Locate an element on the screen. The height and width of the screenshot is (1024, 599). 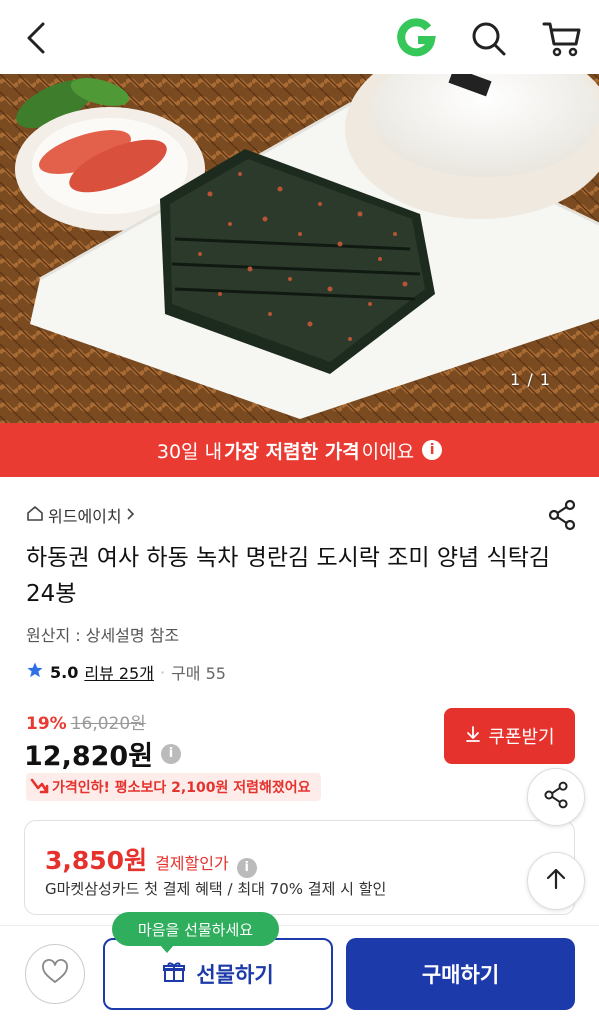
coupon-label: 쿠폰받기 is located at coordinates (521, 737).